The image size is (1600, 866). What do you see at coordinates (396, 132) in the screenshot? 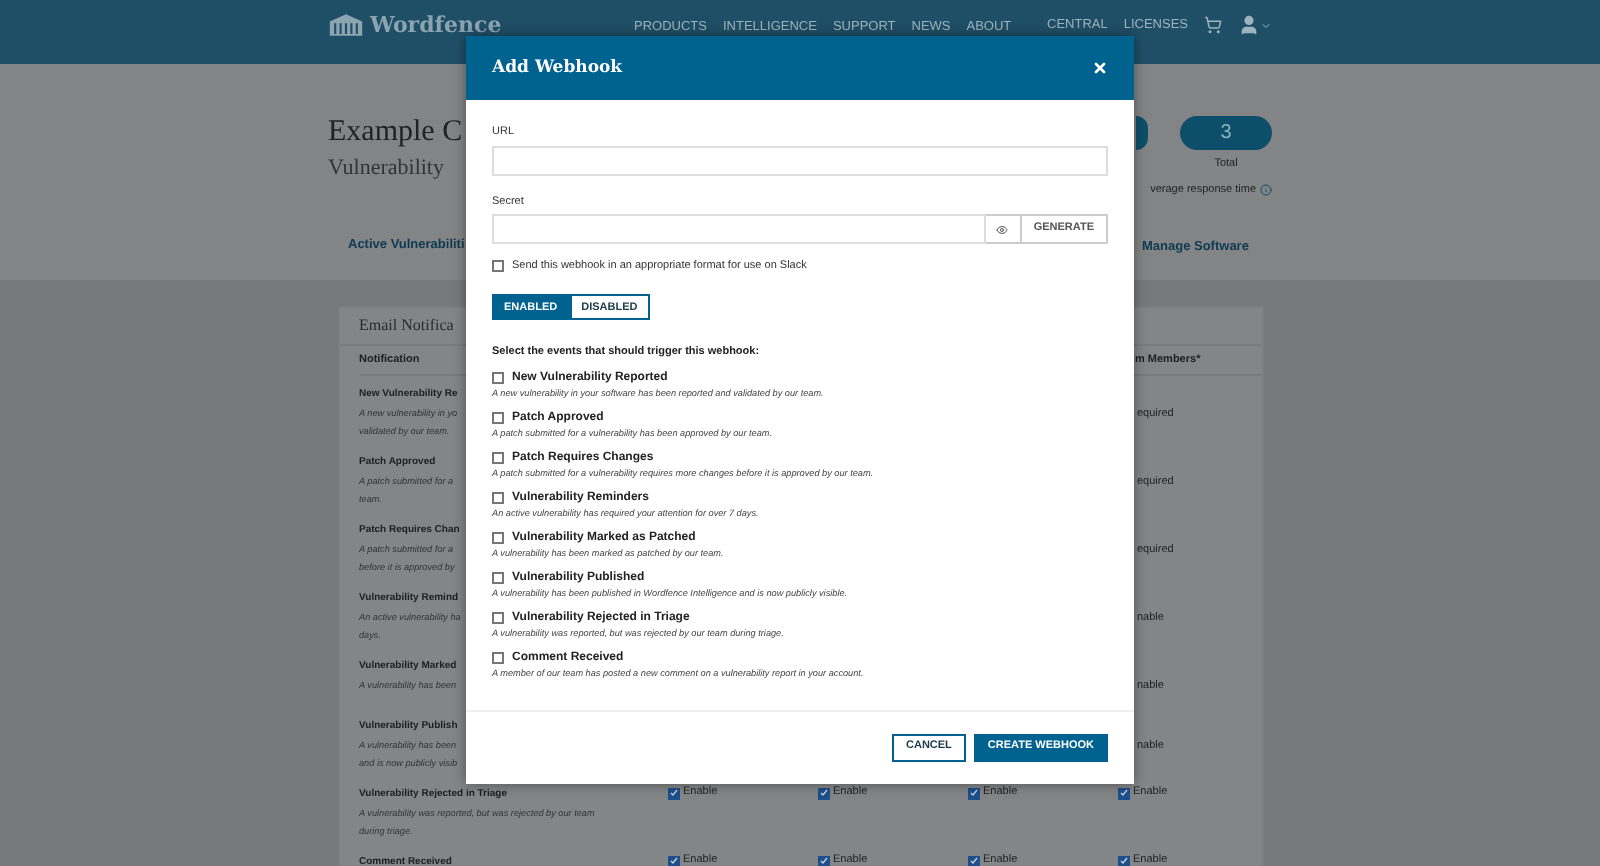
I see `page-title: Example C` at bounding box center [396, 132].